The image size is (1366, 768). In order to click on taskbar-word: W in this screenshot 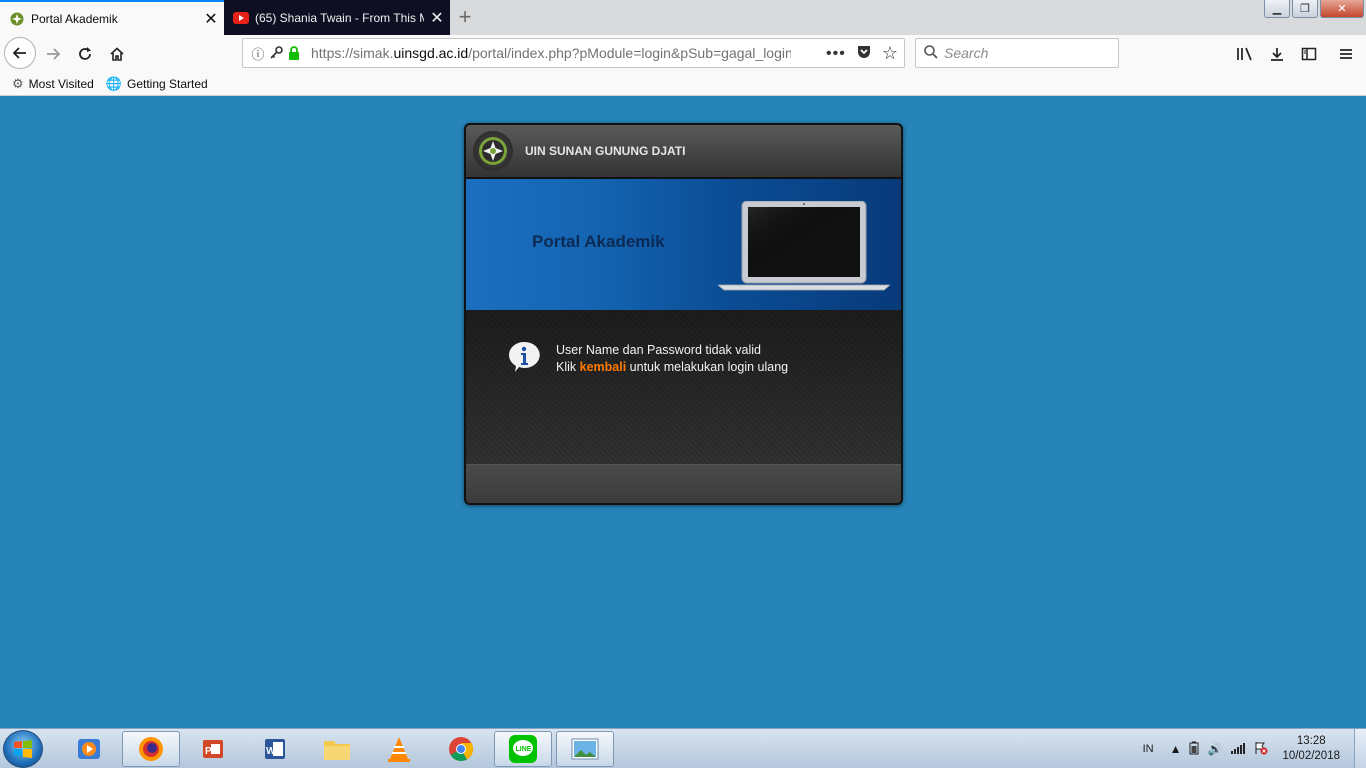, I will do `click(275, 749)`.